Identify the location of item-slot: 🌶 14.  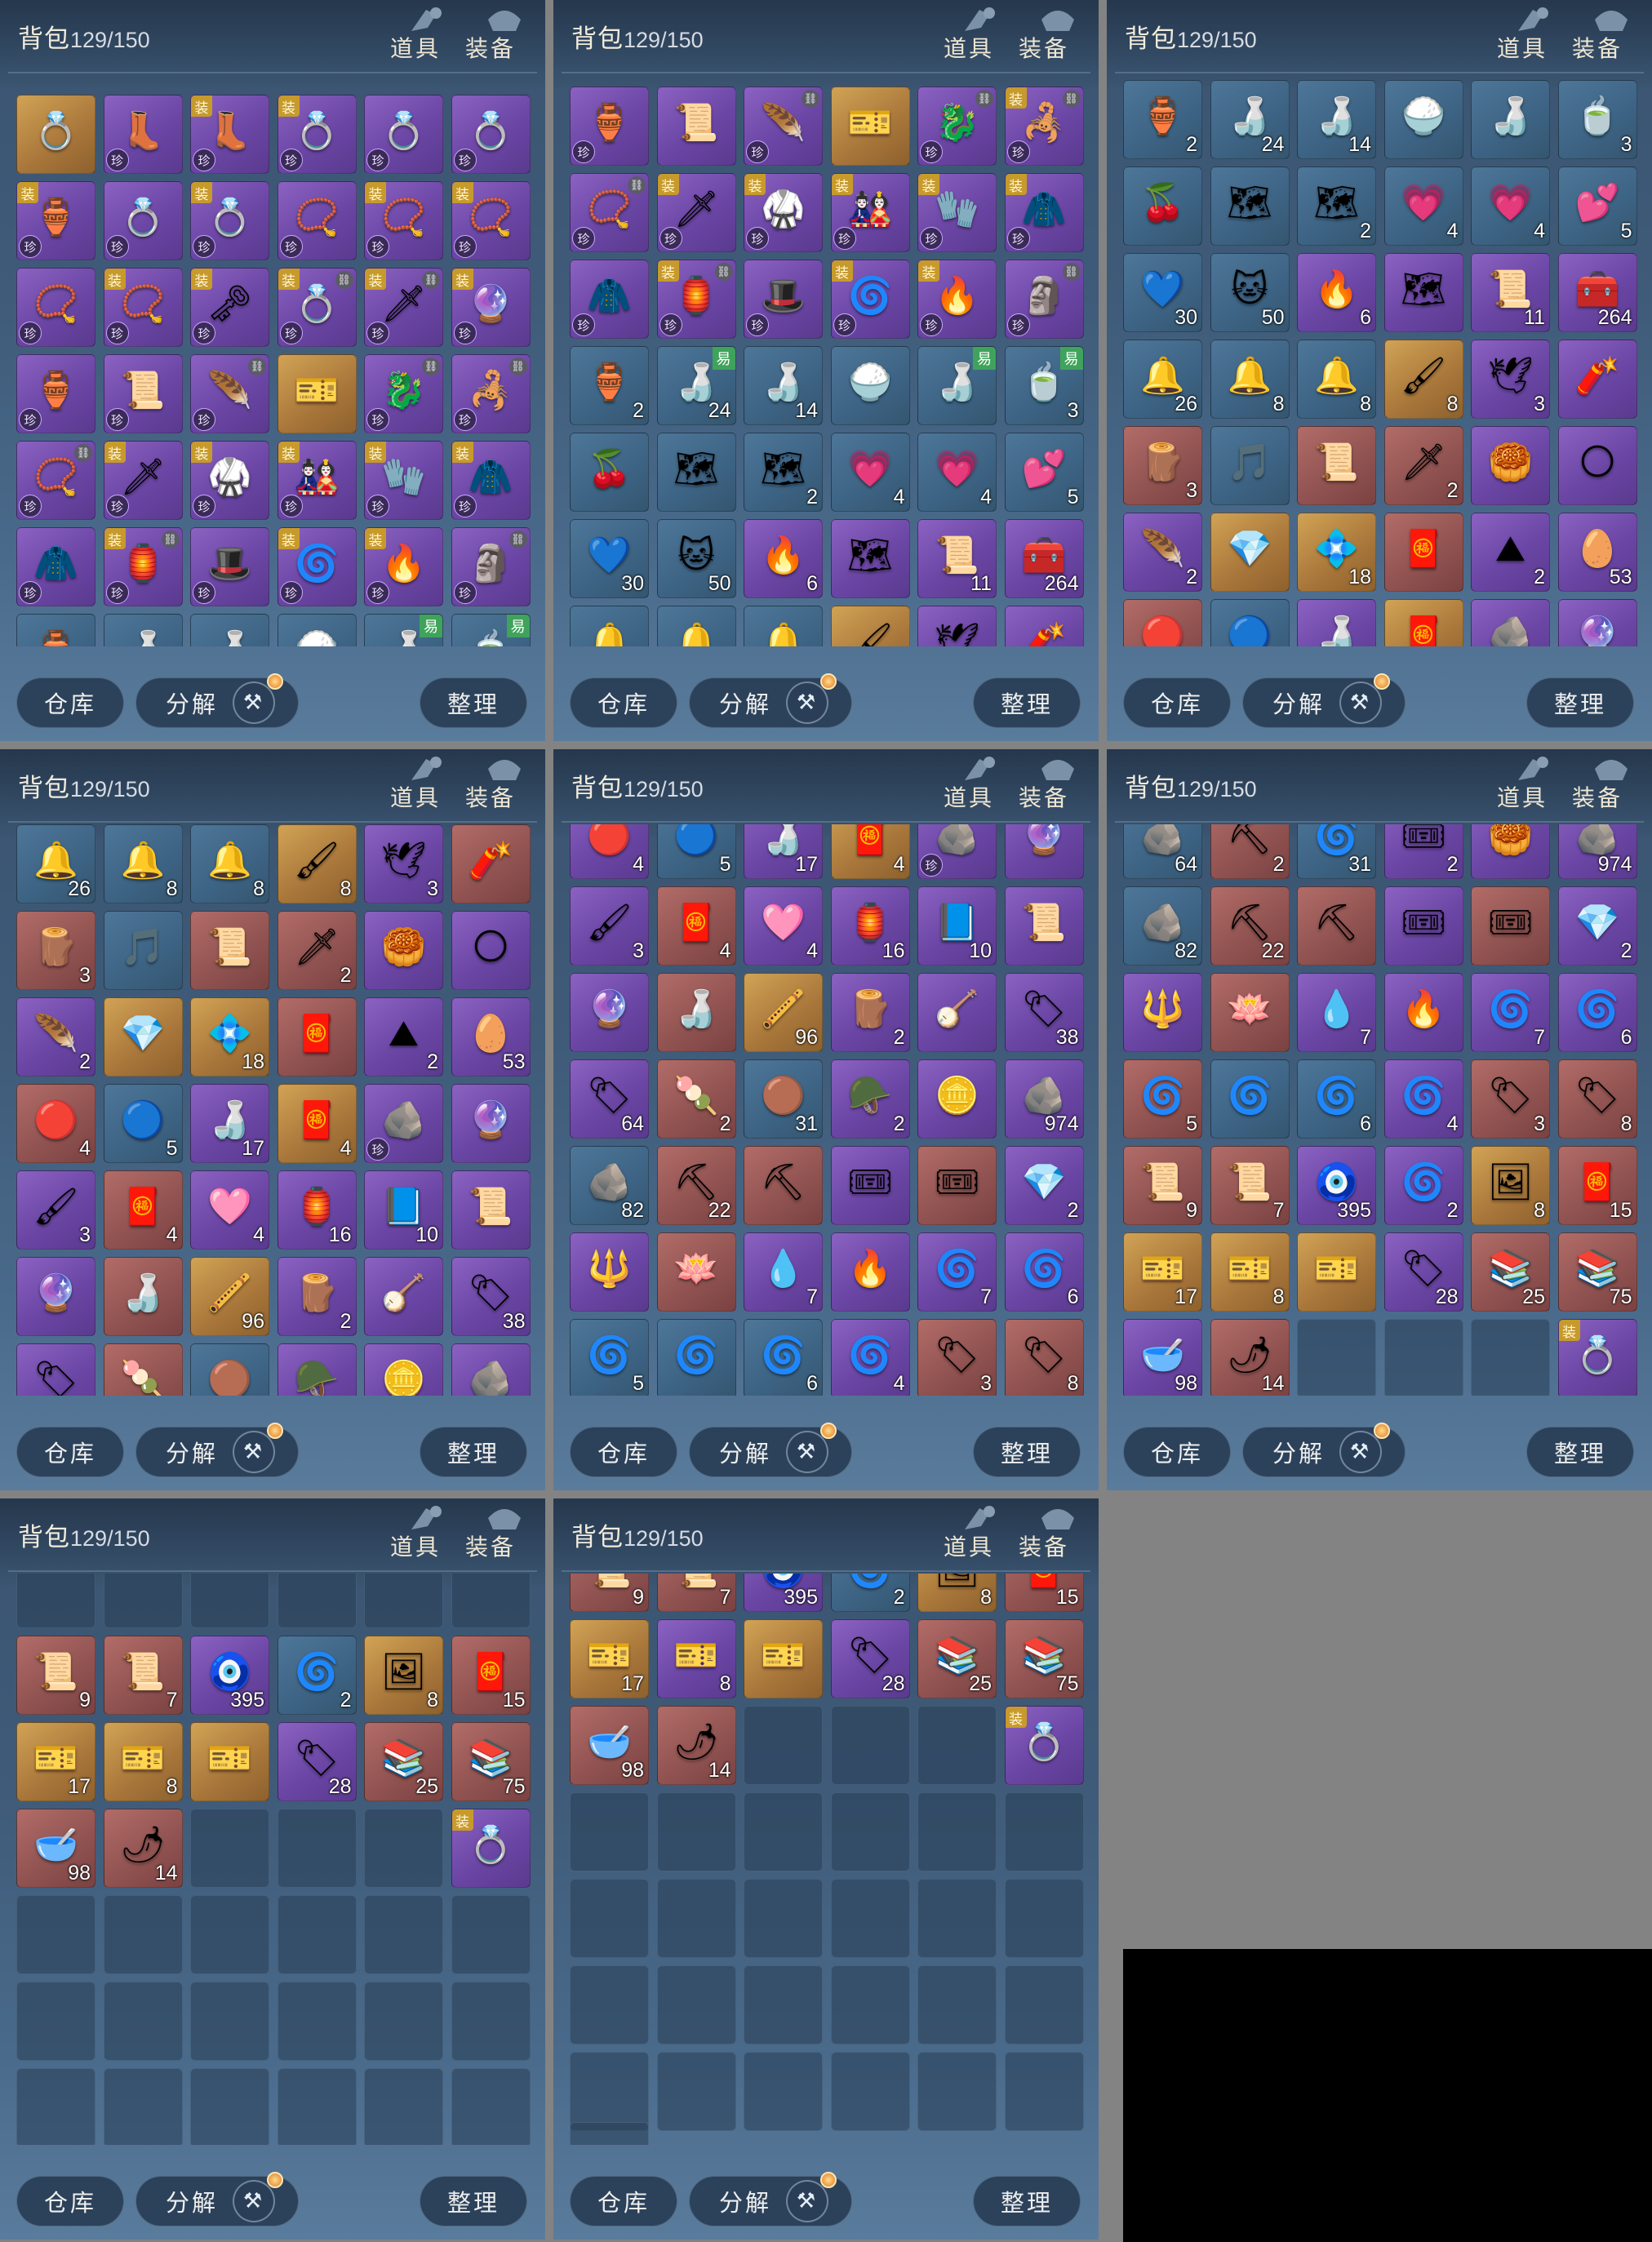
(1250, 1357).